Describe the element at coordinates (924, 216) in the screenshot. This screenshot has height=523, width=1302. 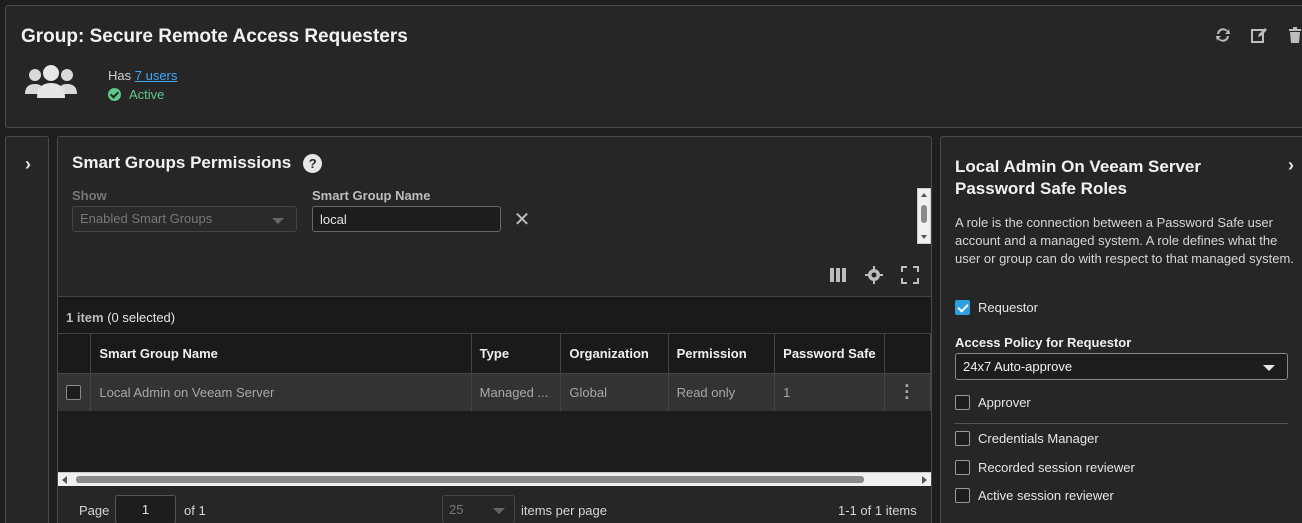
I see `filter-scrollbar` at that location.